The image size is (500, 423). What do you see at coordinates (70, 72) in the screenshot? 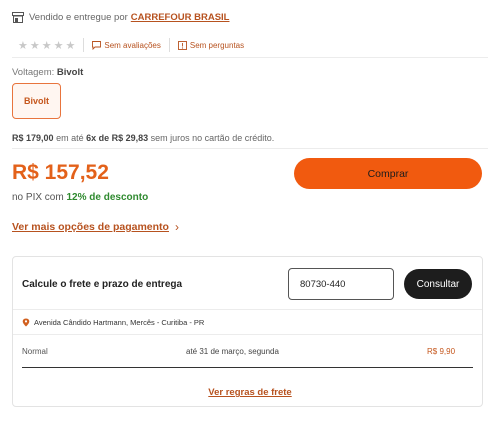
I see `voltage-selected: Bivolt` at bounding box center [70, 72].